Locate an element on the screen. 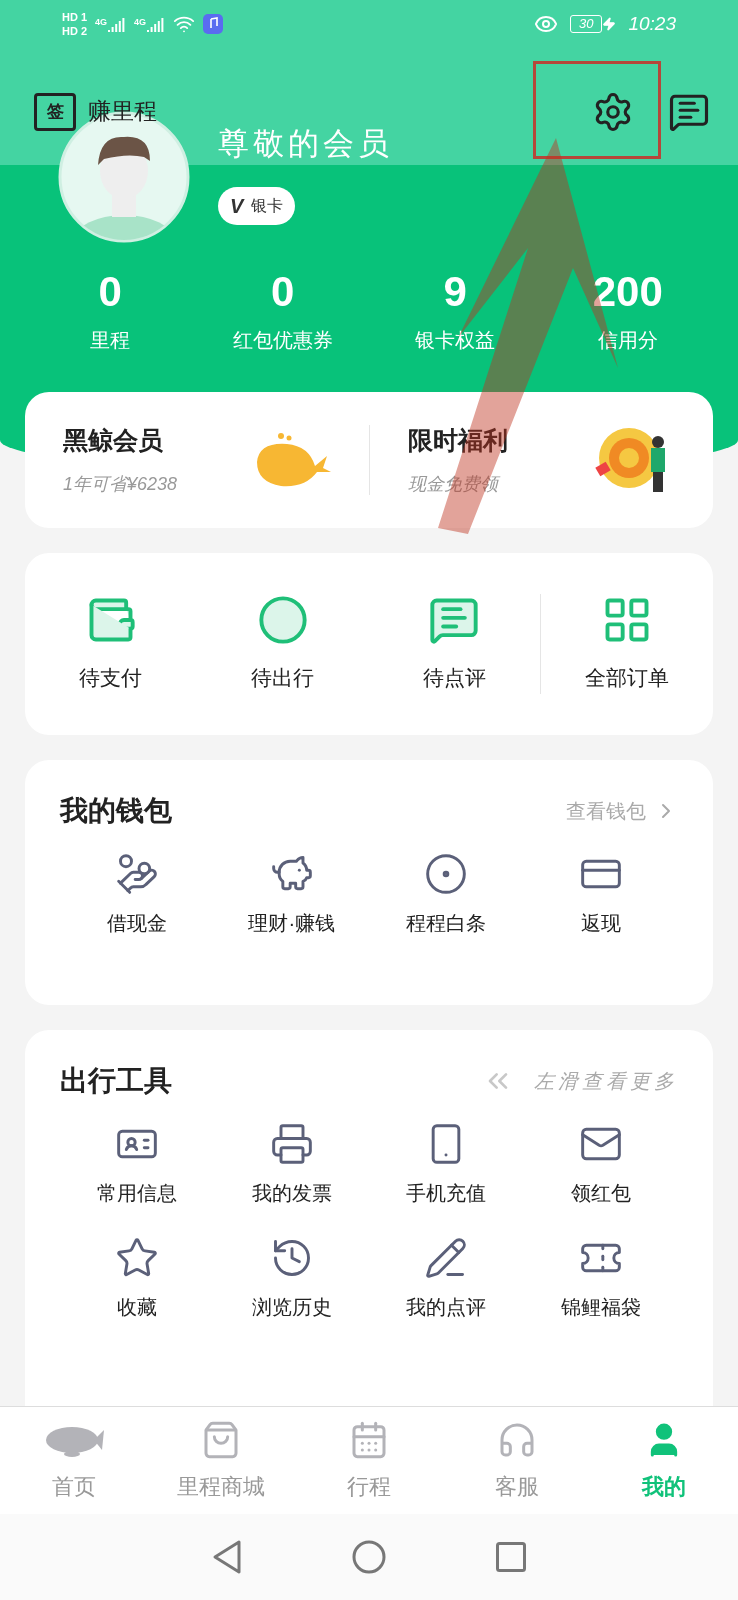 This screenshot has height=1600, width=738. printer-icon is located at coordinates (291, 1144).